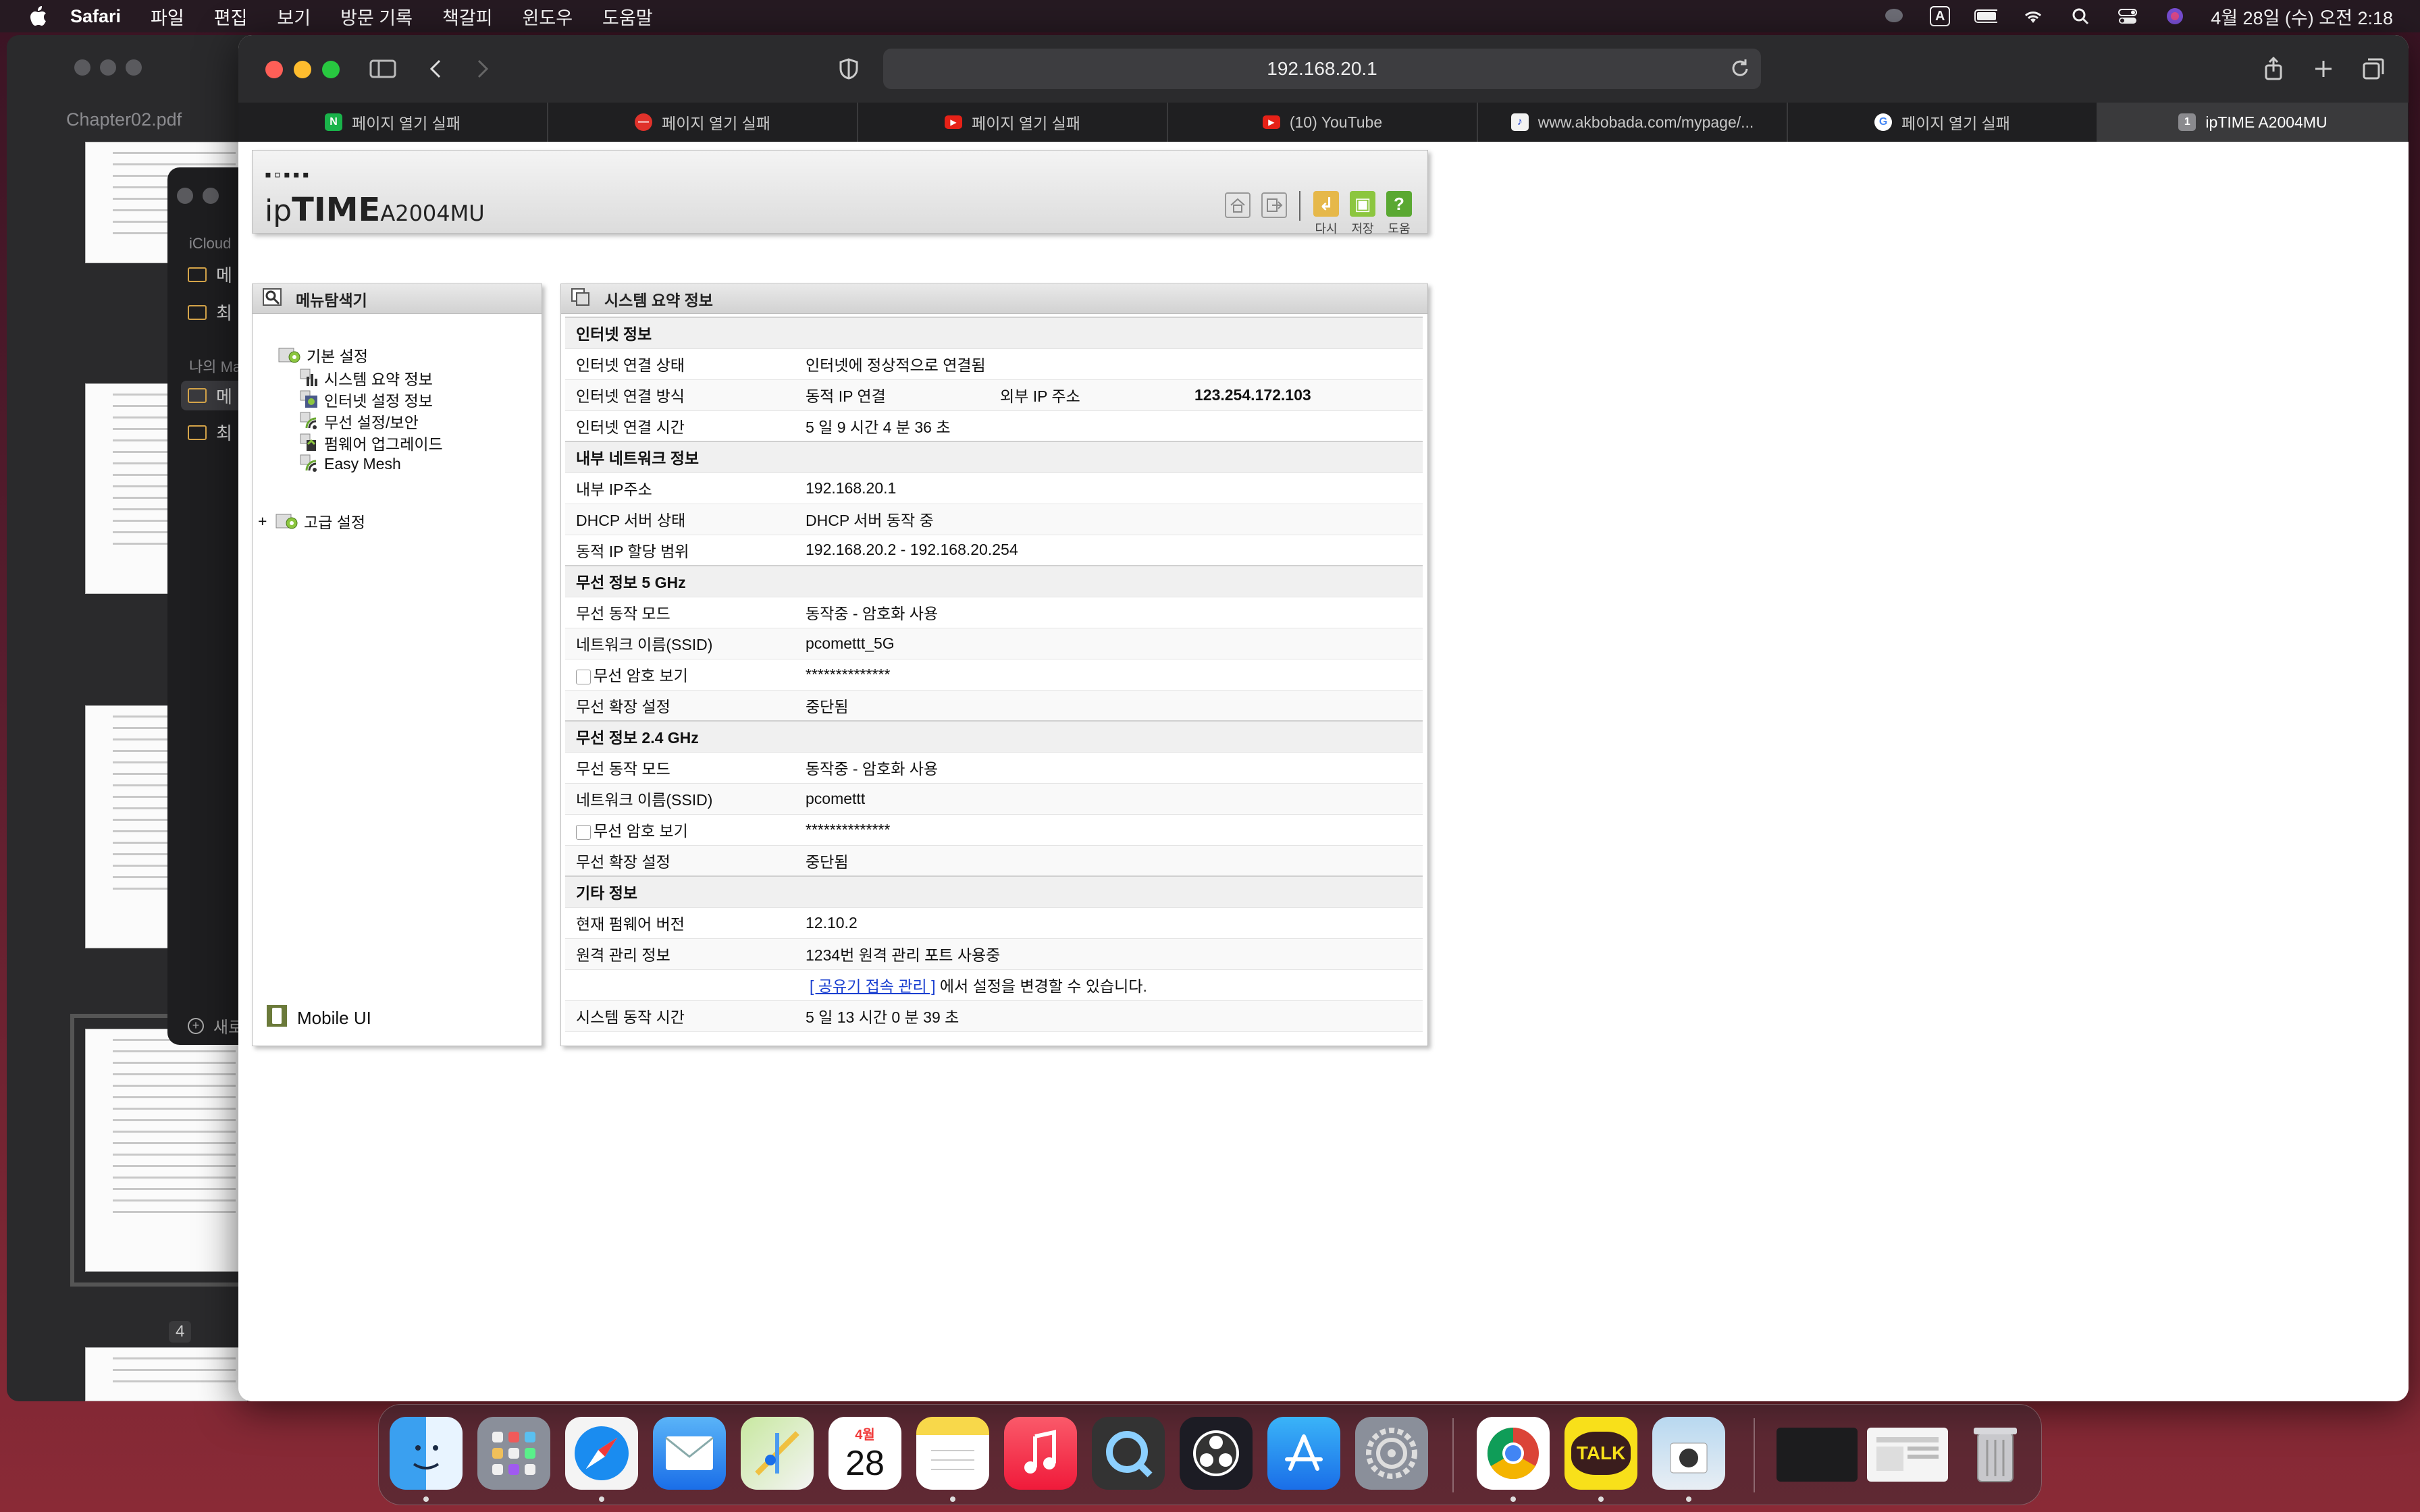 This screenshot has height=1512, width=2420. What do you see at coordinates (2253, 122) in the screenshot?
I see `browser-tab-active: 1 ipTIME A2004MU` at bounding box center [2253, 122].